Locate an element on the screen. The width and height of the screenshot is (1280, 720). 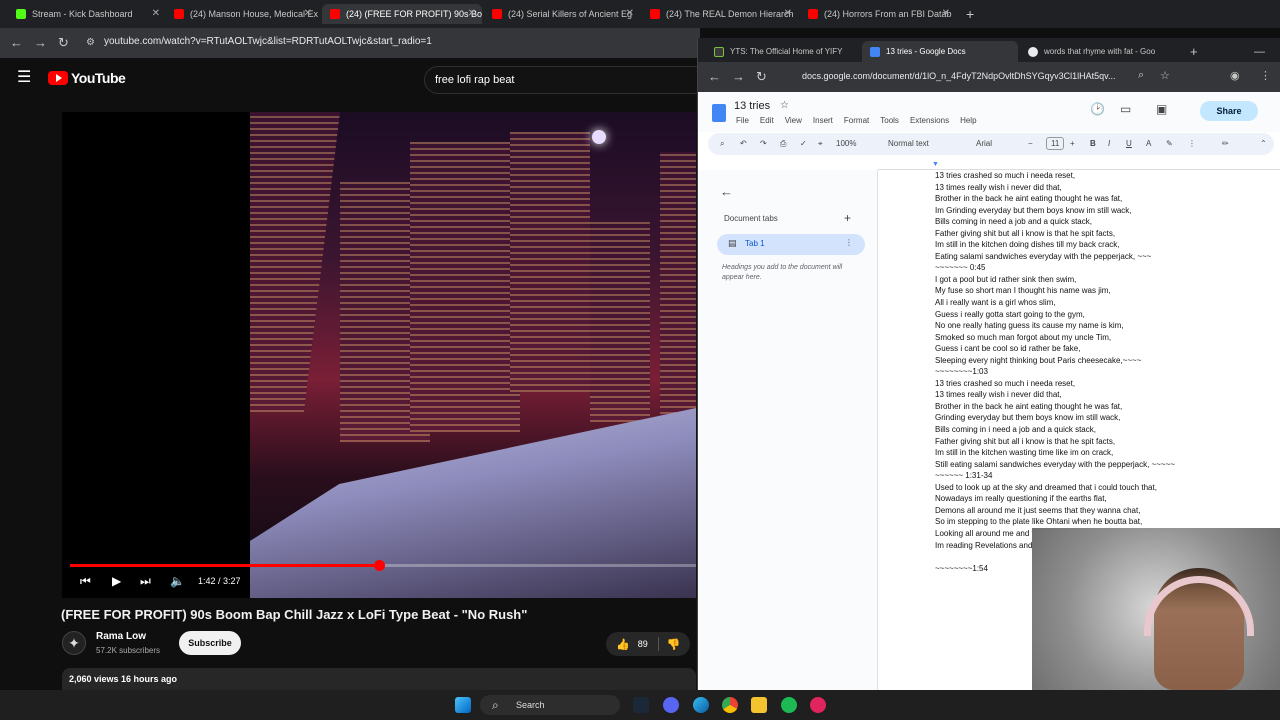
add-tab-icon: + is located at coordinates (847, 218).